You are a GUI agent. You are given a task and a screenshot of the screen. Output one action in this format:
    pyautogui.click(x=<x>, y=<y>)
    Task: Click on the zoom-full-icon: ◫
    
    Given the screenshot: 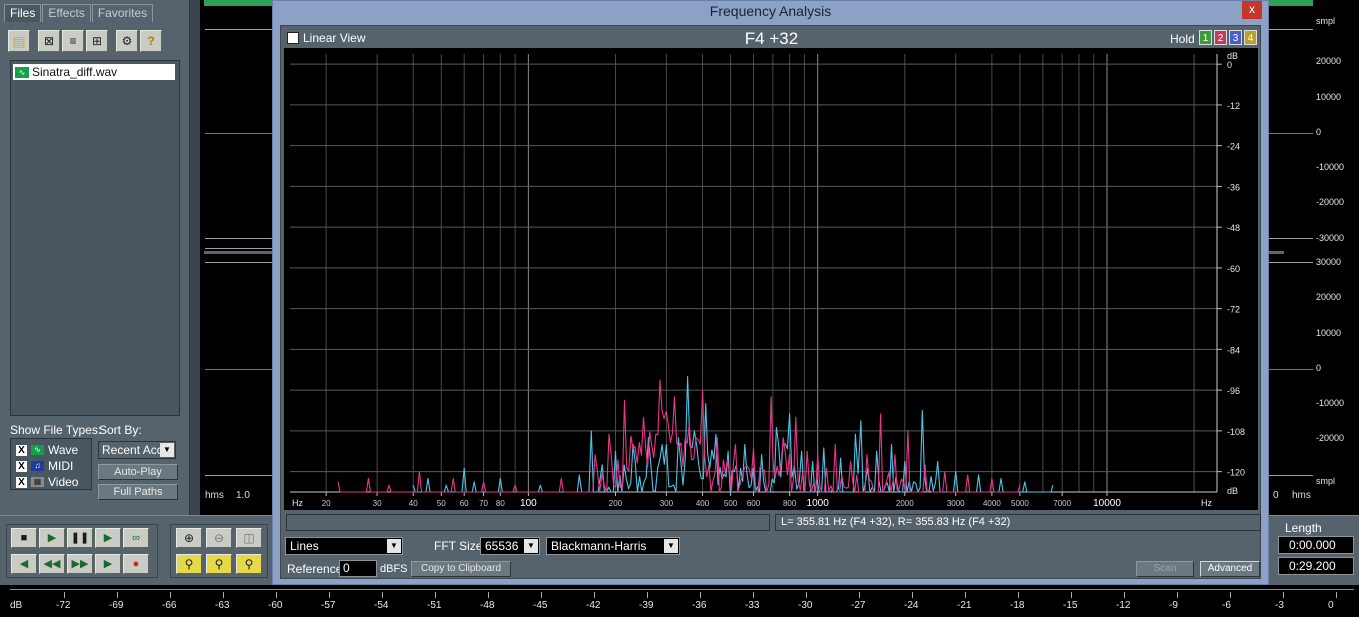 What is the action you would take?
    pyautogui.click(x=249, y=538)
    